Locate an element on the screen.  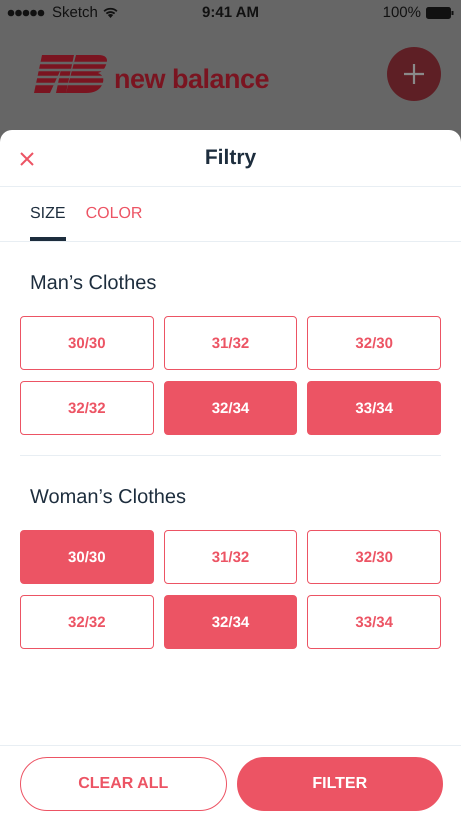
battery-percent: 100% is located at coordinates (401, 12).